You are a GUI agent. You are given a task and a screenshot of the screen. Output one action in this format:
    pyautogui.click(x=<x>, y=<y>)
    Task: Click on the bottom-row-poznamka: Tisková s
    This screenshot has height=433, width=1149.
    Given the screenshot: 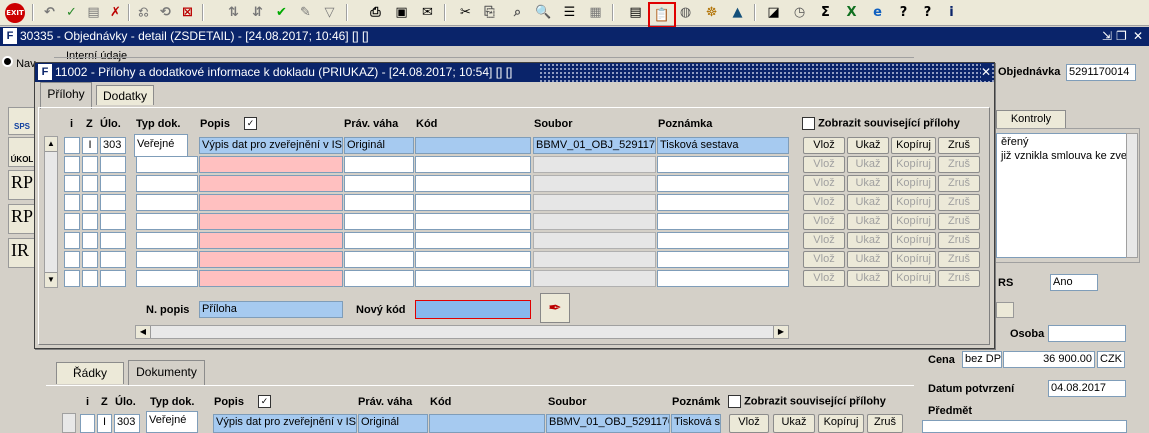 What is the action you would take?
    pyautogui.click(x=696, y=423)
    